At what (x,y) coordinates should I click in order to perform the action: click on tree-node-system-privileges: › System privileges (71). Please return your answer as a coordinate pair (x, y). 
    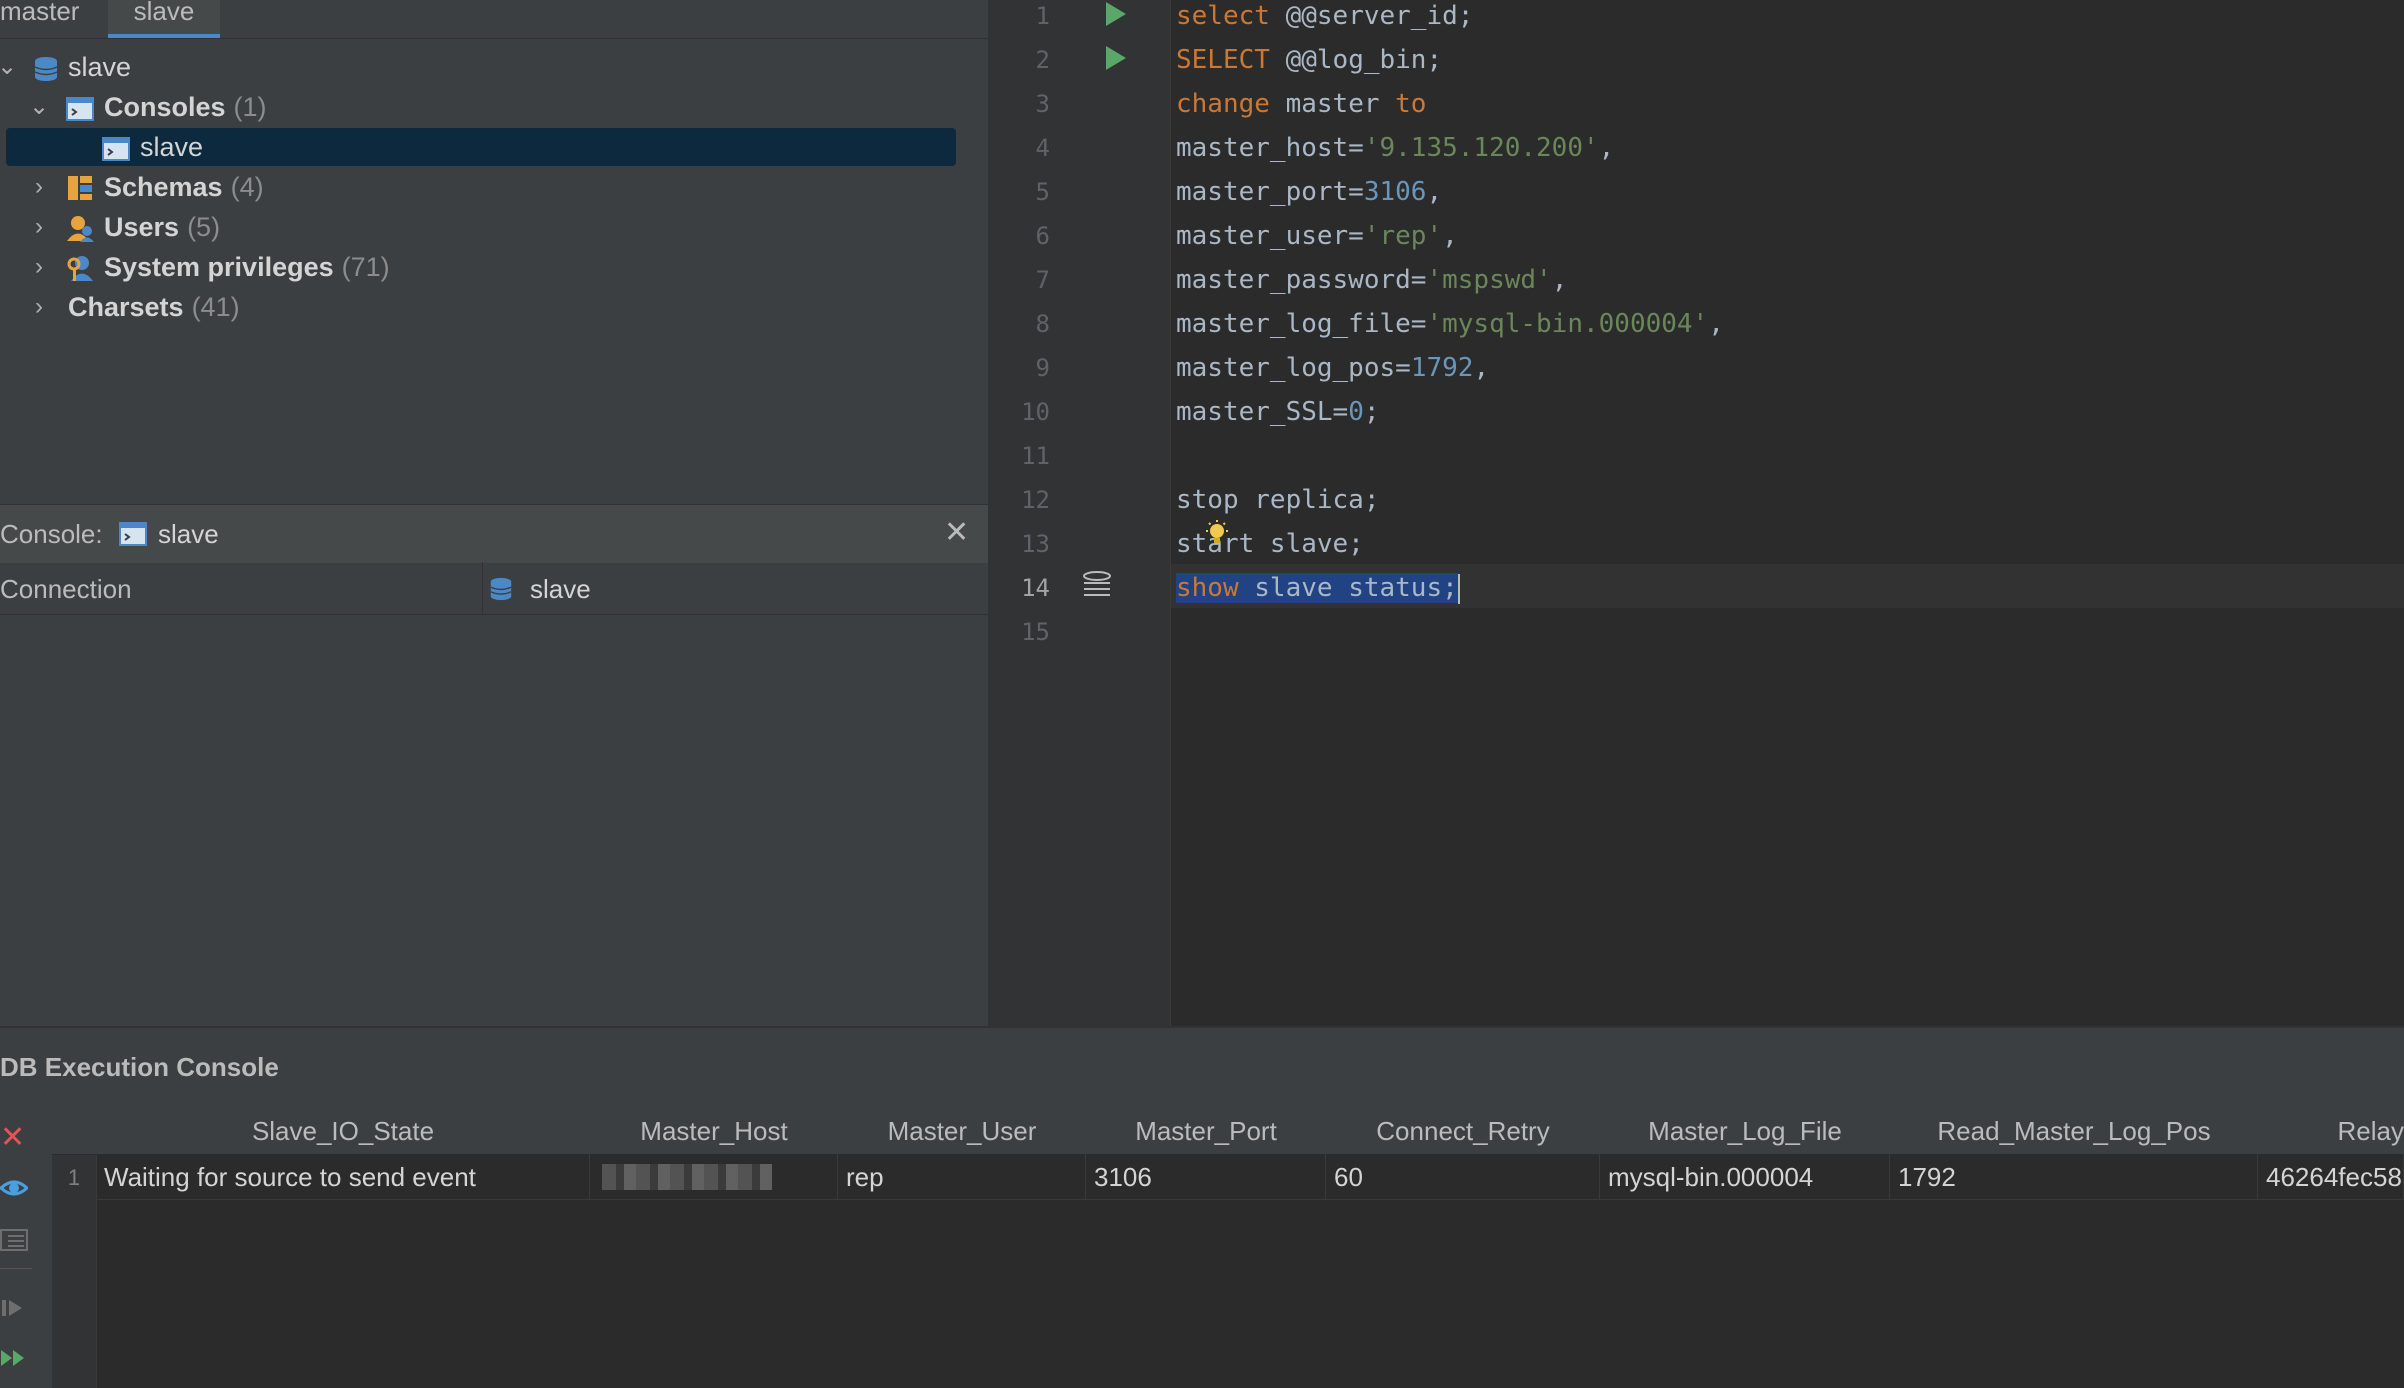
    Looking at the image, I should click on (494, 267).